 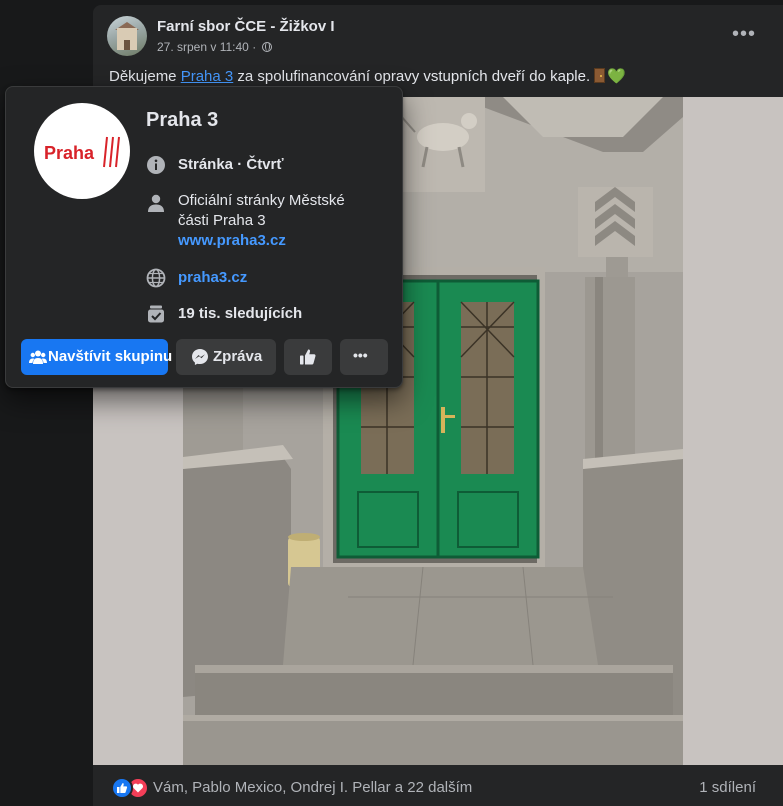 I want to click on praha3-logo-avatar: Praha, so click(x=82, y=151).